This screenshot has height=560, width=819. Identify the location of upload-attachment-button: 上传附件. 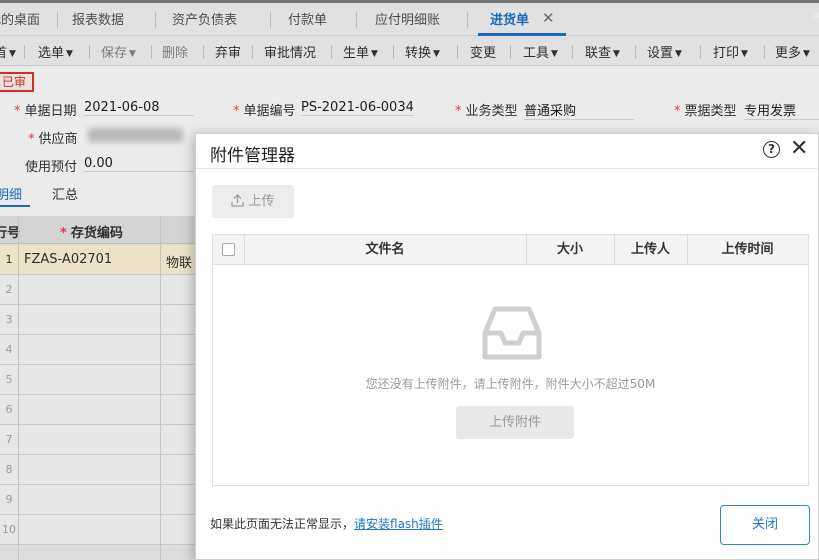
(515, 422).